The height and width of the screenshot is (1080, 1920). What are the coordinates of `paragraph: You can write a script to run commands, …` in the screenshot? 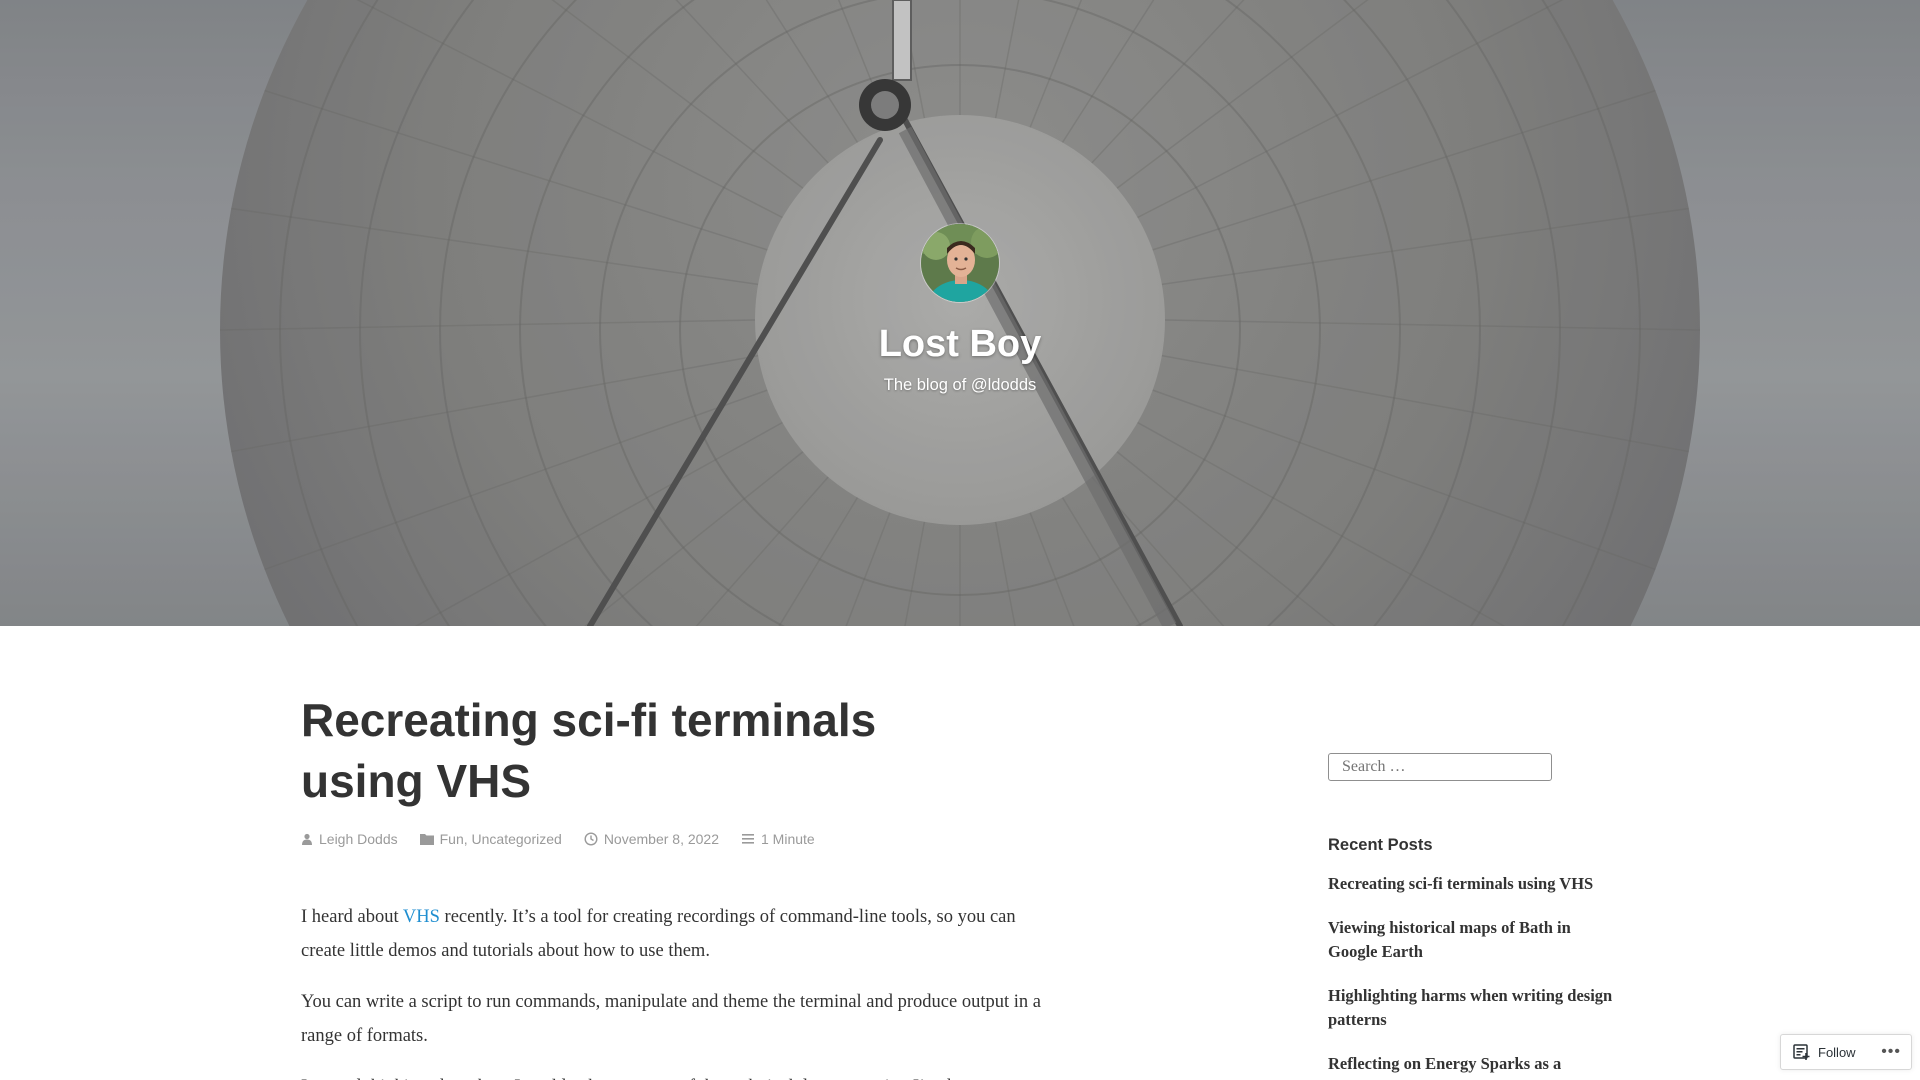 It's located at (671, 1019).